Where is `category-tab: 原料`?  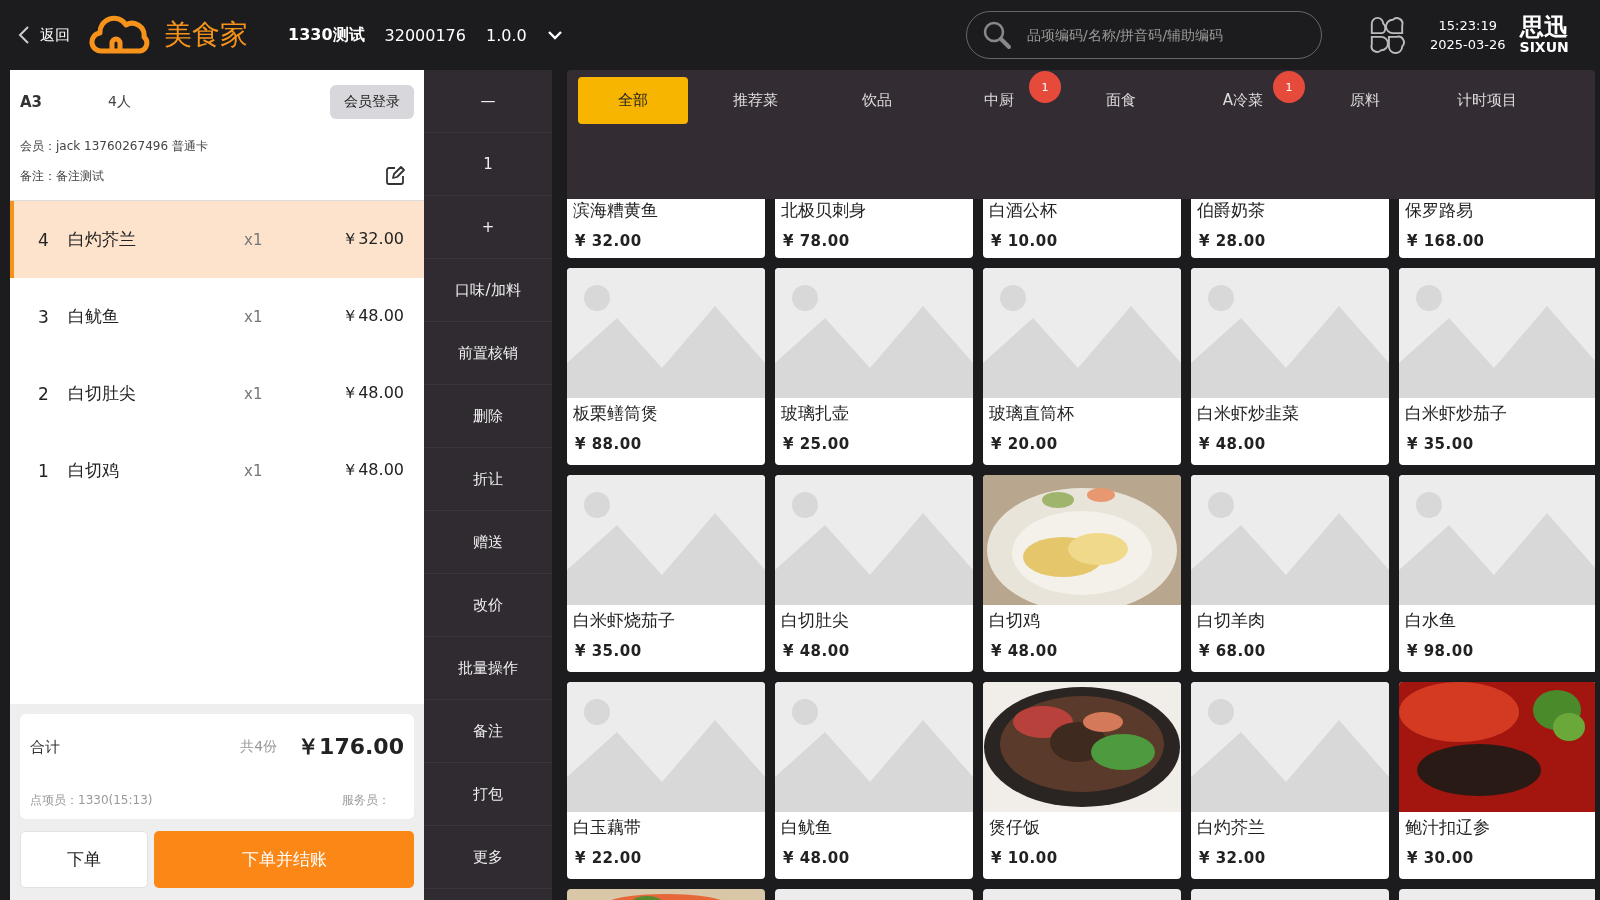
category-tab: 原料 is located at coordinates (1365, 100).